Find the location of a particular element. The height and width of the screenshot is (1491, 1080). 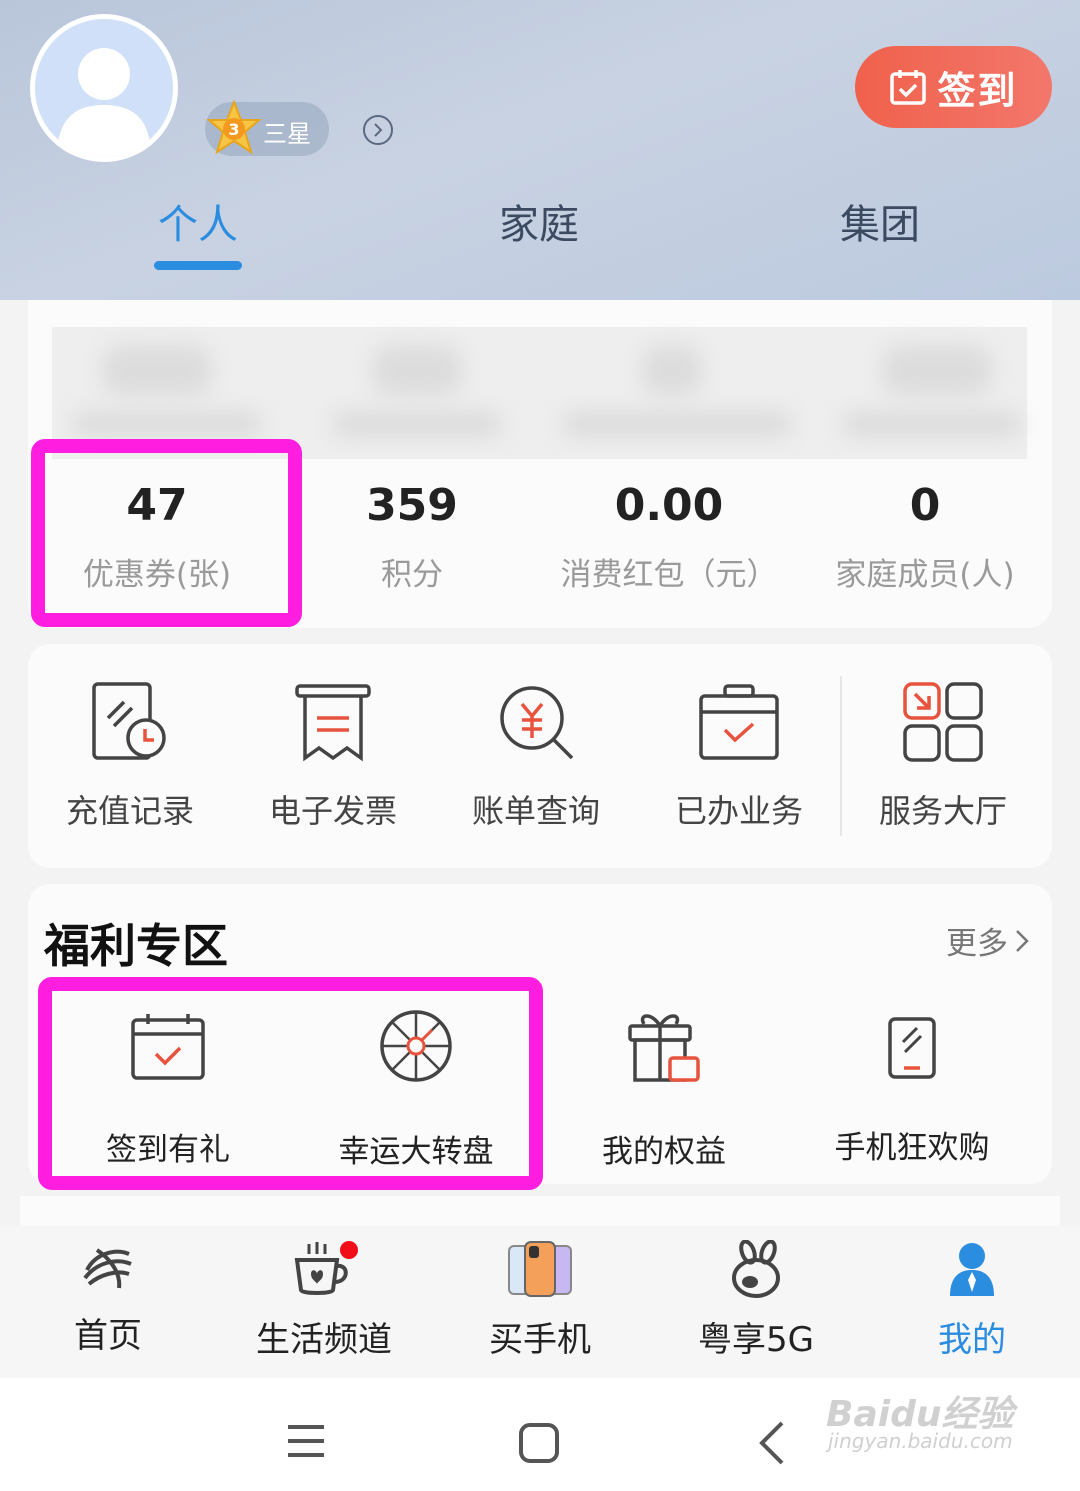

service-label: 服务大厅 is located at coordinates (942, 811).